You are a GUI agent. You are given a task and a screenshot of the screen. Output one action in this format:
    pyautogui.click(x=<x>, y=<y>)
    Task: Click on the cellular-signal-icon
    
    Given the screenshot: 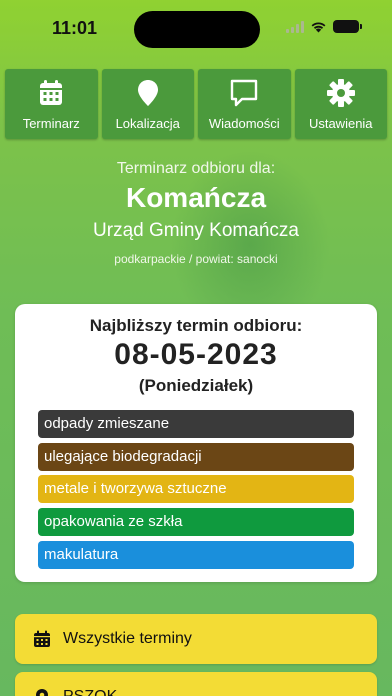 What is the action you would take?
    pyautogui.click(x=295, y=26)
    